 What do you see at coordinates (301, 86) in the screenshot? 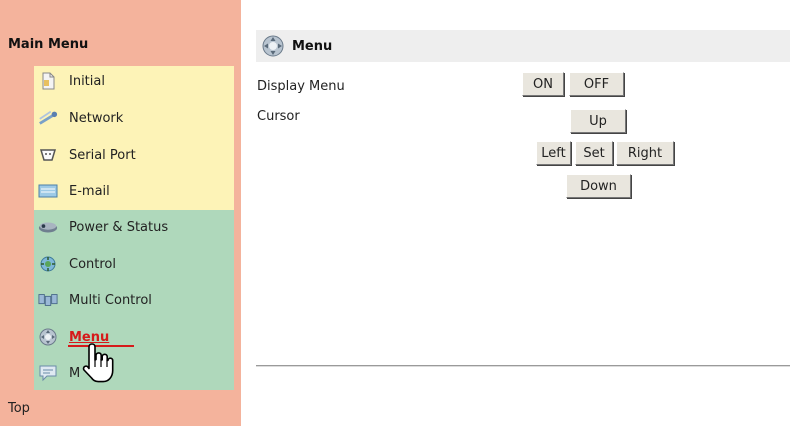
I see `display-menu-label: Display Menu` at bounding box center [301, 86].